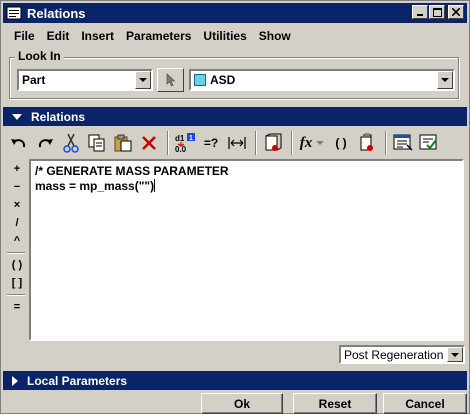  I want to click on verify-relations-icon, so click(273, 143).